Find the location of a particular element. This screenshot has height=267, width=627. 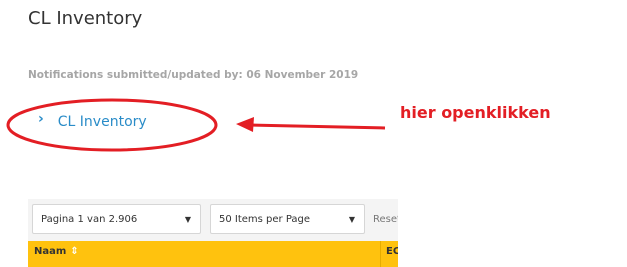

column-header-naam: Naam ⇕ is located at coordinates (56, 251).